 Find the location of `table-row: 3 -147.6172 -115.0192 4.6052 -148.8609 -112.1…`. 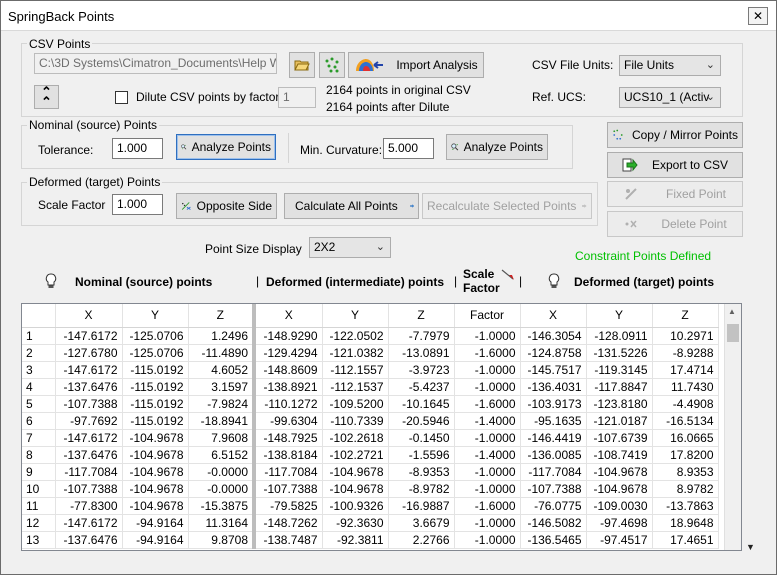

table-row: 3 -147.6172 -115.0192 4.6052 -148.8609 -112.1… is located at coordinates (370, 370).